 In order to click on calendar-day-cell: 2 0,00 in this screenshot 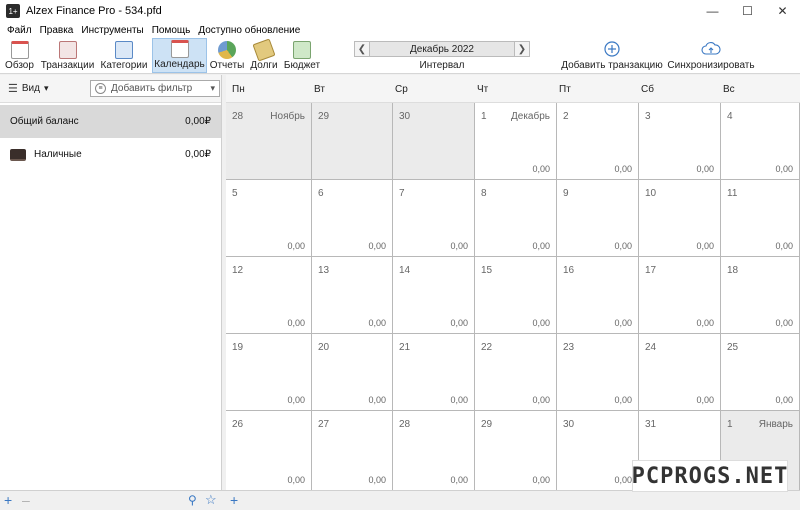, I will do `click(598, 141)`.